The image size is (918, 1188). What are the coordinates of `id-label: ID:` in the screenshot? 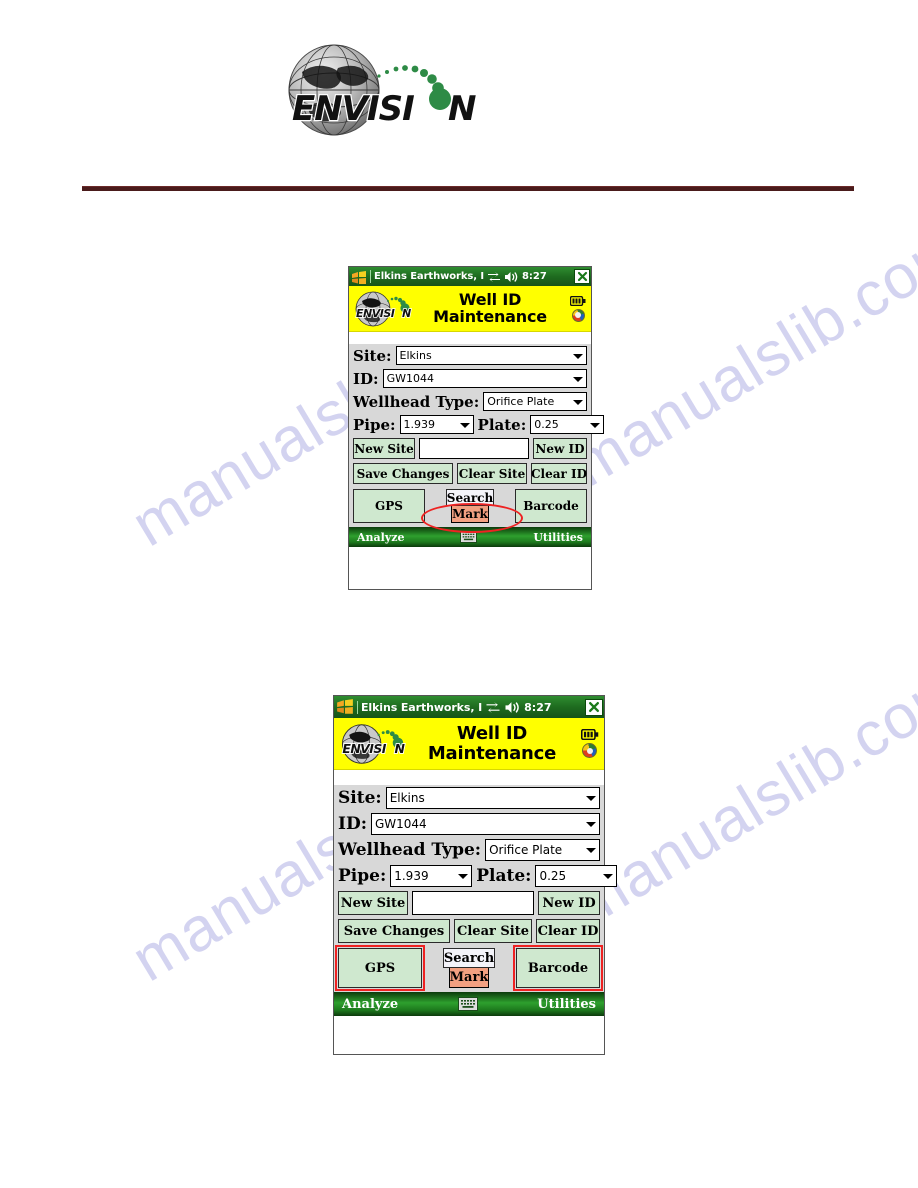 It's located at (352, 824).